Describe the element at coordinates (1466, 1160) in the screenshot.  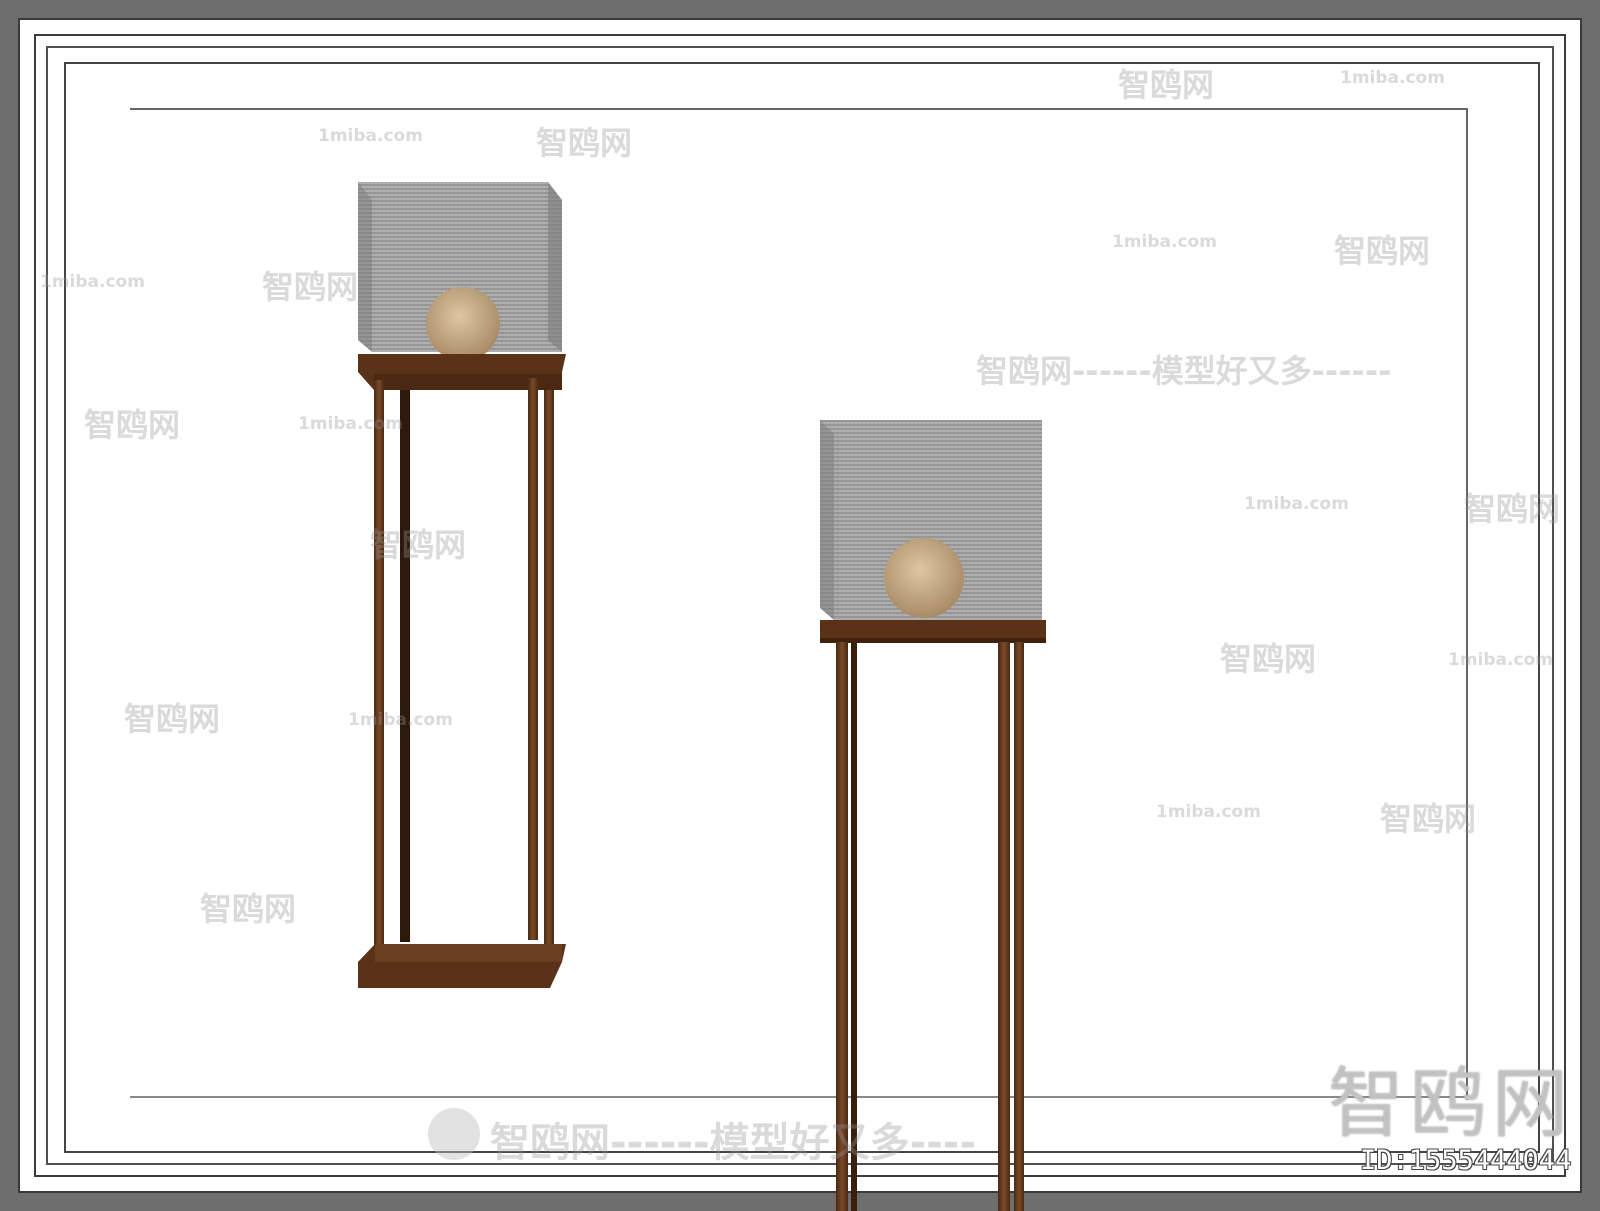
I see `asset-id-label: ID:1555444044` at that location.